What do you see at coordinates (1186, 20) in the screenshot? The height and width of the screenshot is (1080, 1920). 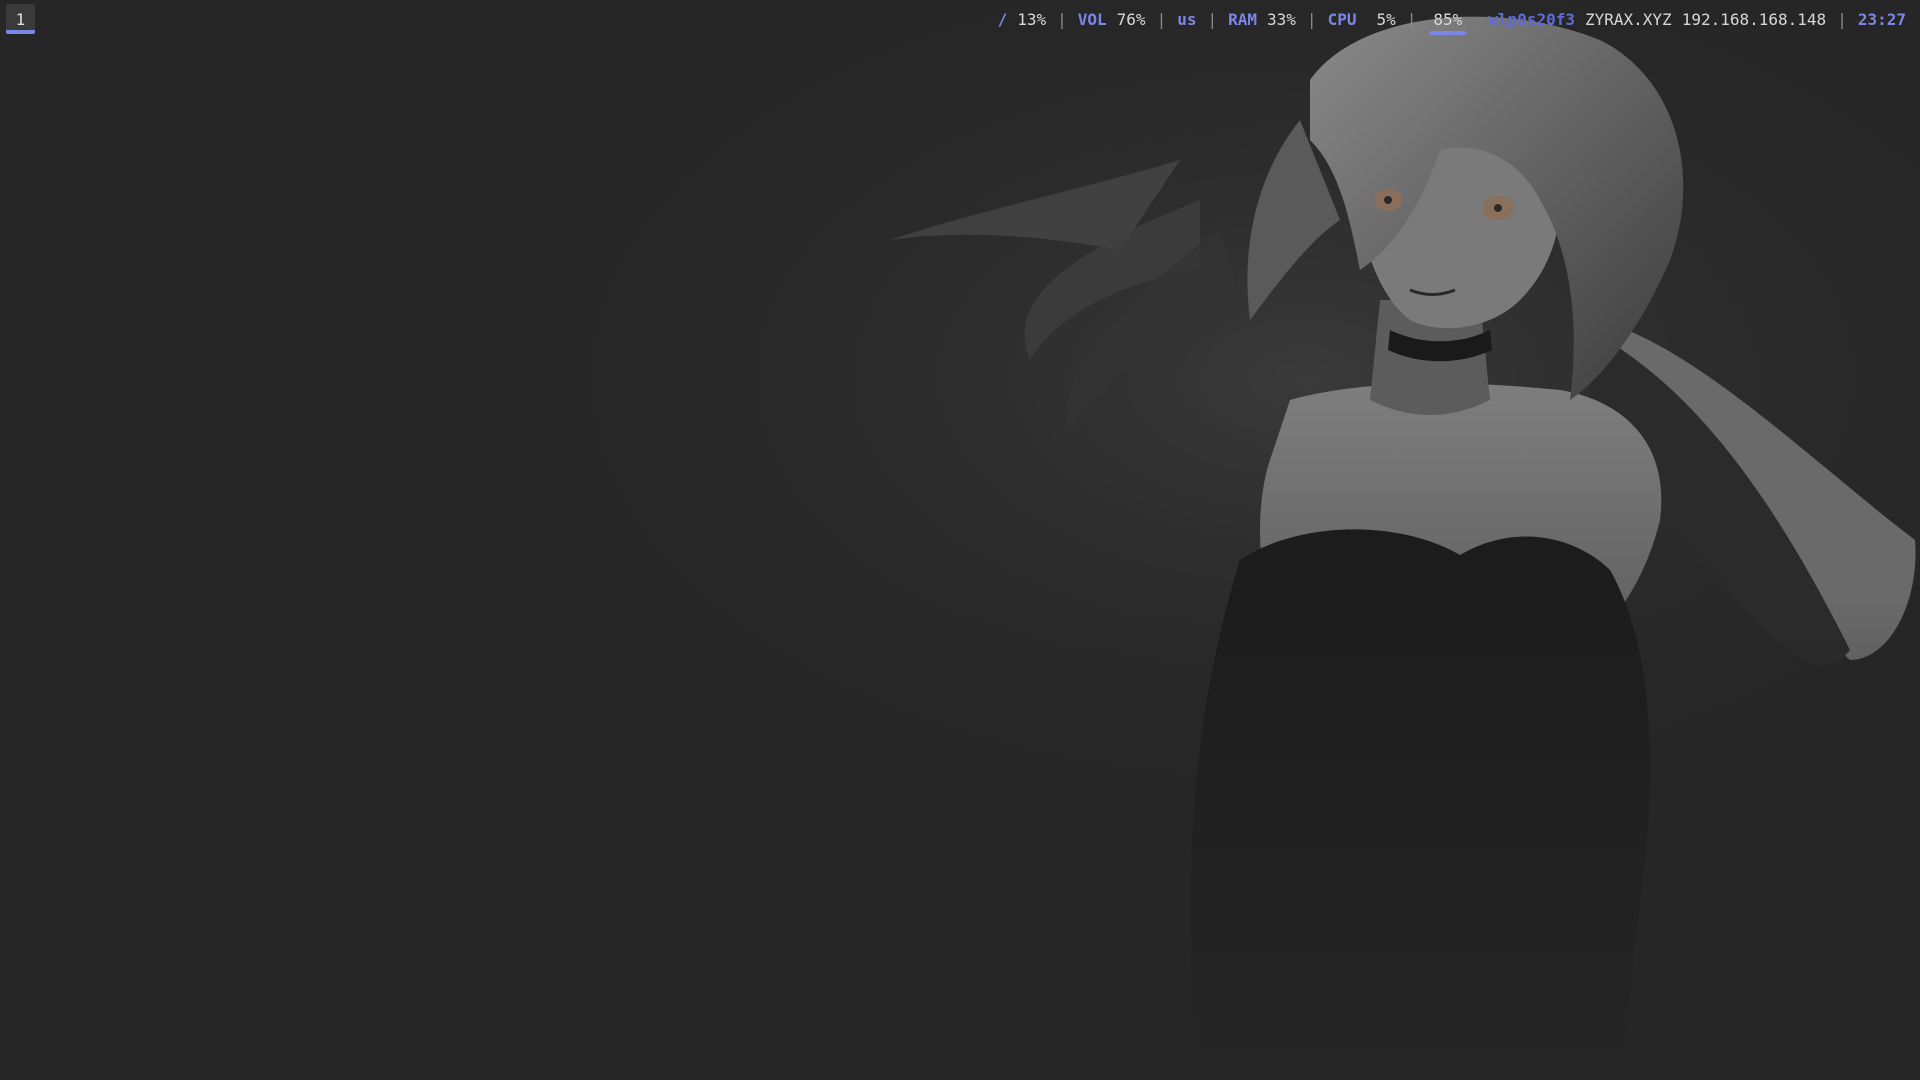 I see `keyboard-layout: us` at bounding box center [1186, 20].